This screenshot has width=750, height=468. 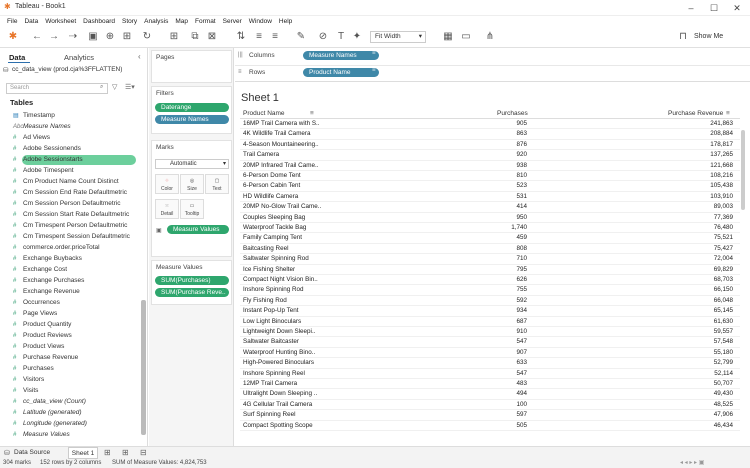 I want to click on close-icon: ✕, so click(x=737, y=8).